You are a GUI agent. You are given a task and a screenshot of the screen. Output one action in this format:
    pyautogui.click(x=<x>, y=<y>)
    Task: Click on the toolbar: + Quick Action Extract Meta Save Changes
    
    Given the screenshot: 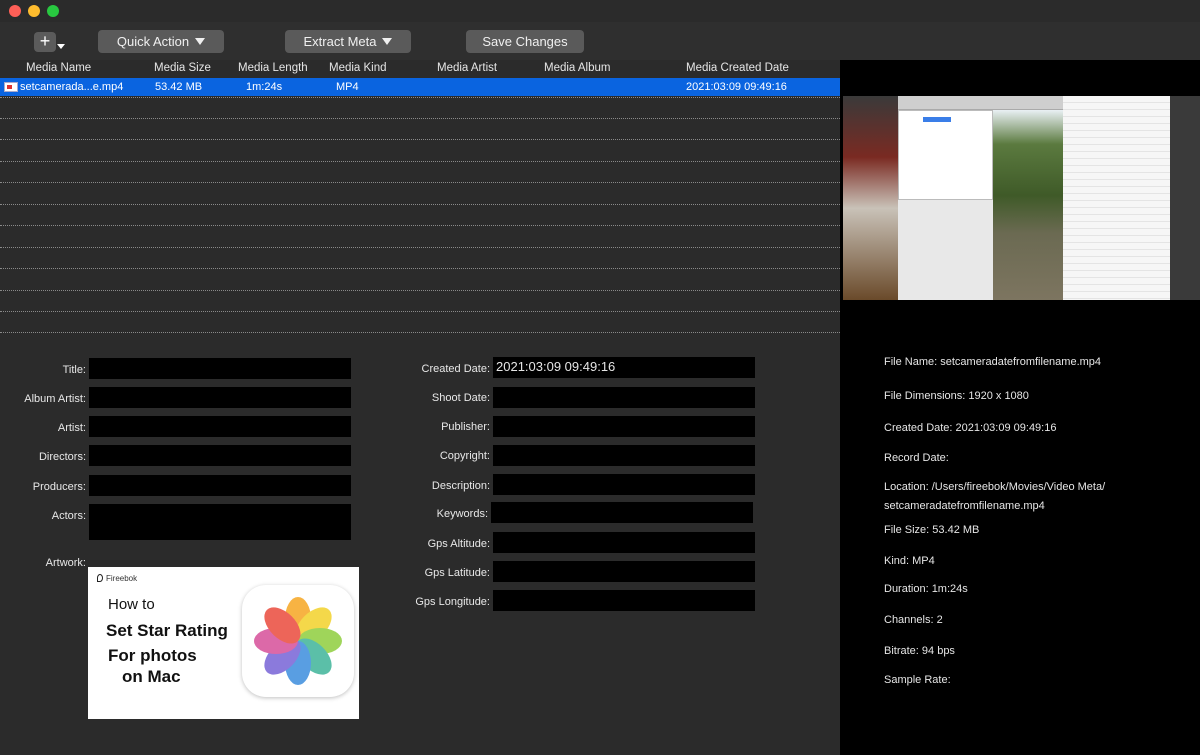 What is the action you would take?
    pyautogui.click(x=600, y=41)
    